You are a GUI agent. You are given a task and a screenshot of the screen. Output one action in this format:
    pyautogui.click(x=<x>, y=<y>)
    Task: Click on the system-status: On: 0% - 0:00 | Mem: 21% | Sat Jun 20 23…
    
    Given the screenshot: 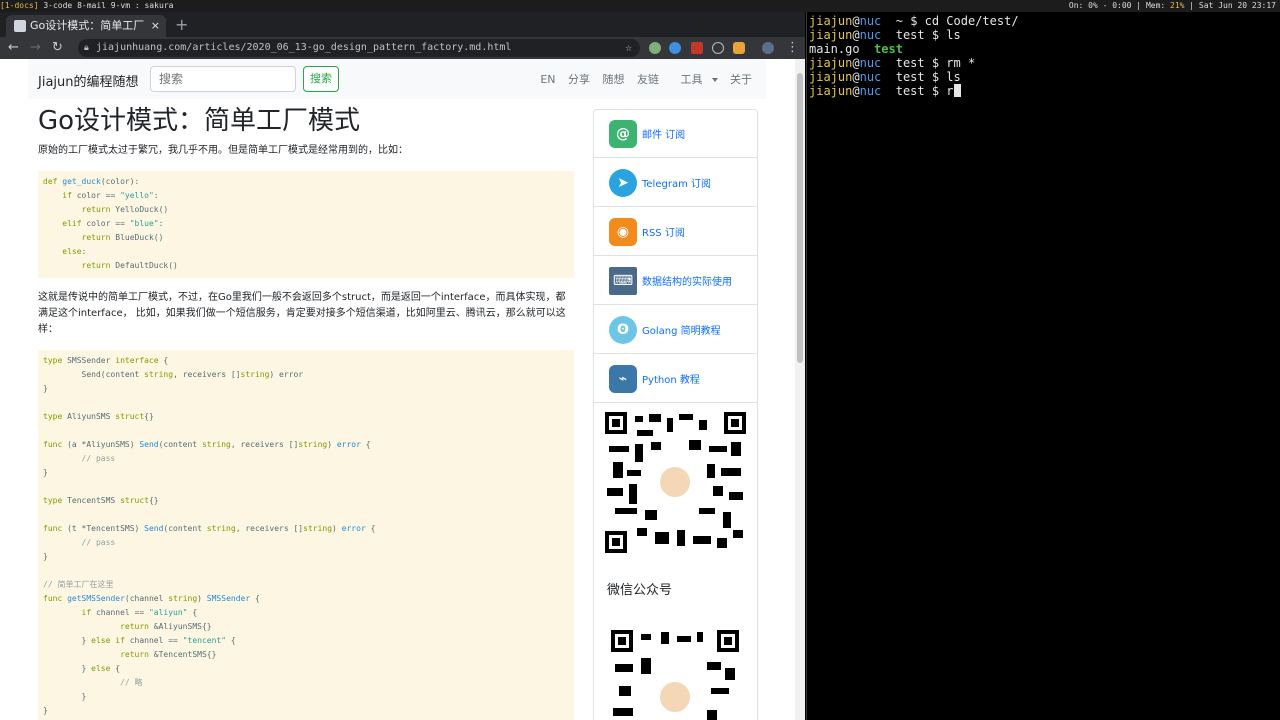 What is the action you would take?
    pyautogui.click(x=1172, y=6)
    